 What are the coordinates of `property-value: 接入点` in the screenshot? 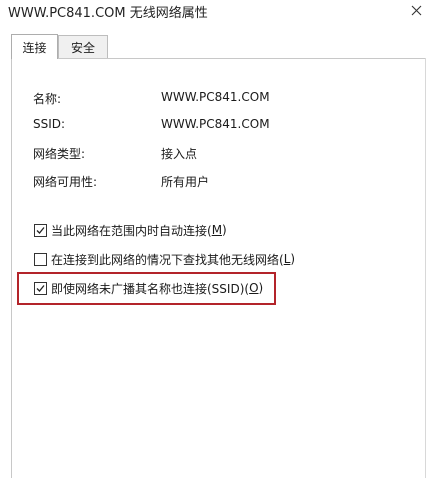 It's located at (179, 154).